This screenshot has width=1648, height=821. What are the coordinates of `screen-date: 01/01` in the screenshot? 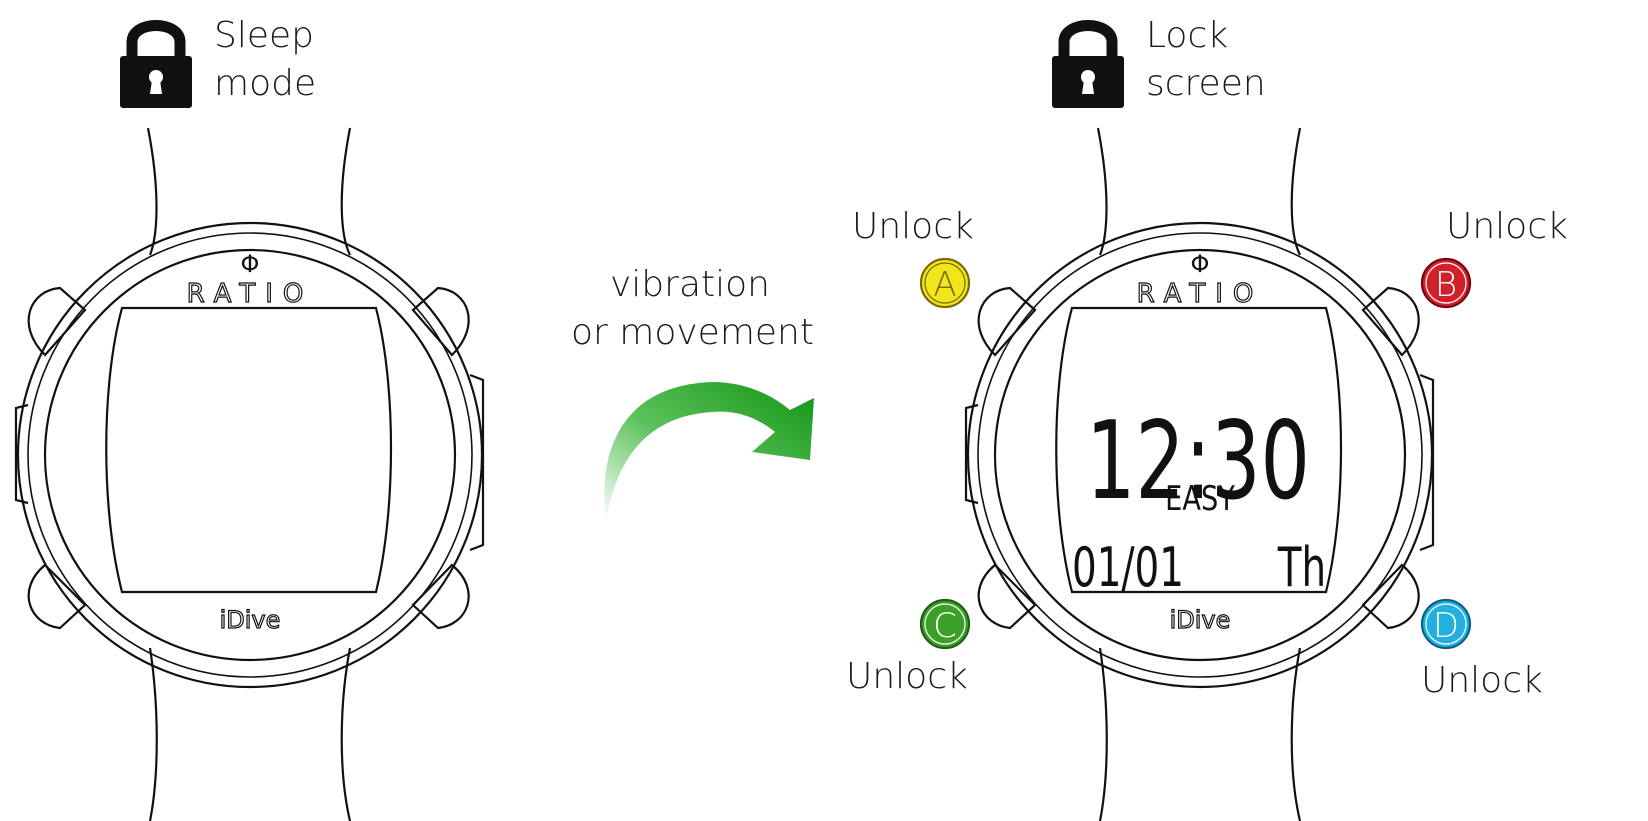 It's located at (1128, 568).